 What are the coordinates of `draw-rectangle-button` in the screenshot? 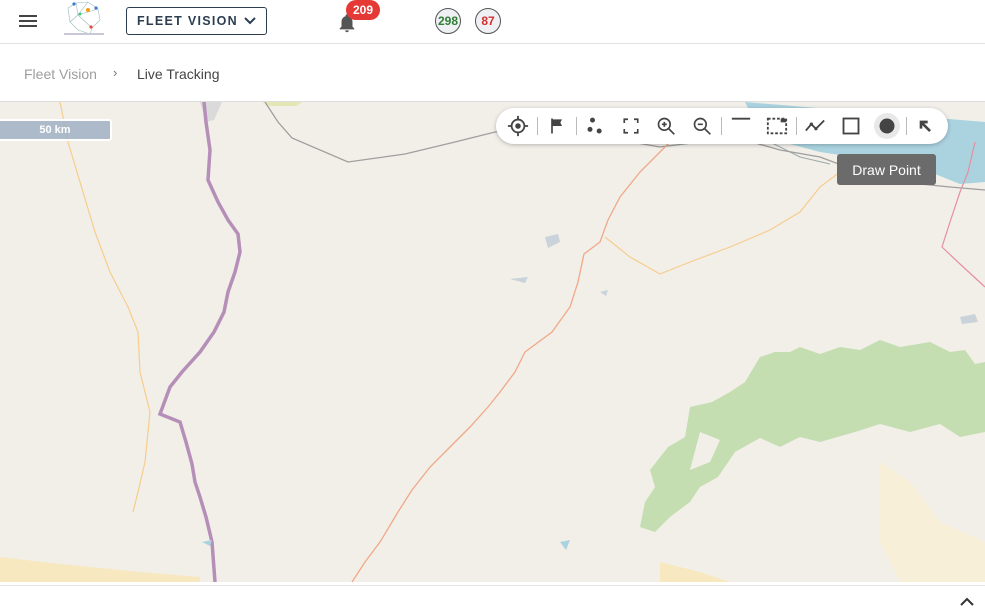 It's located at (851, 126).